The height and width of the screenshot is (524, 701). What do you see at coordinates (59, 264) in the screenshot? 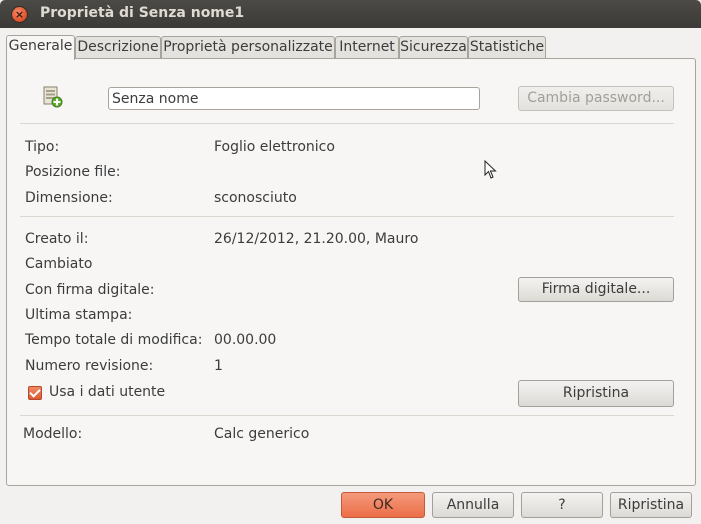
I see `modified-label: Cambiato` at bounding box center [59, 264].